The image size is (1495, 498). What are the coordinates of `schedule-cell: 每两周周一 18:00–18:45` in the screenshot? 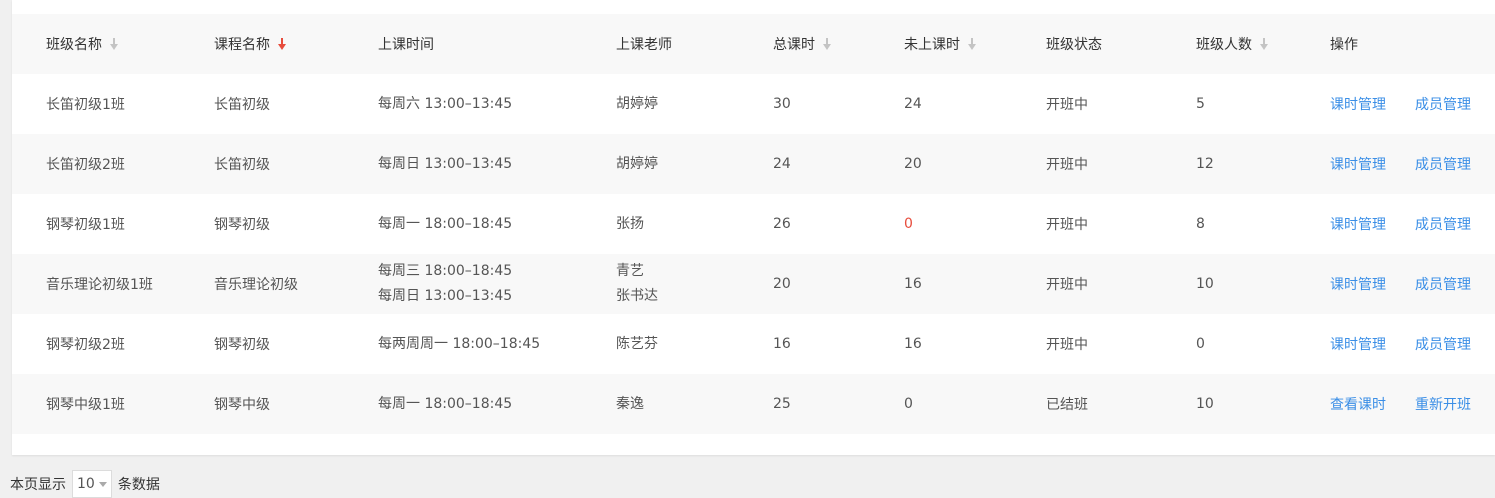 It's located at (459, 343).